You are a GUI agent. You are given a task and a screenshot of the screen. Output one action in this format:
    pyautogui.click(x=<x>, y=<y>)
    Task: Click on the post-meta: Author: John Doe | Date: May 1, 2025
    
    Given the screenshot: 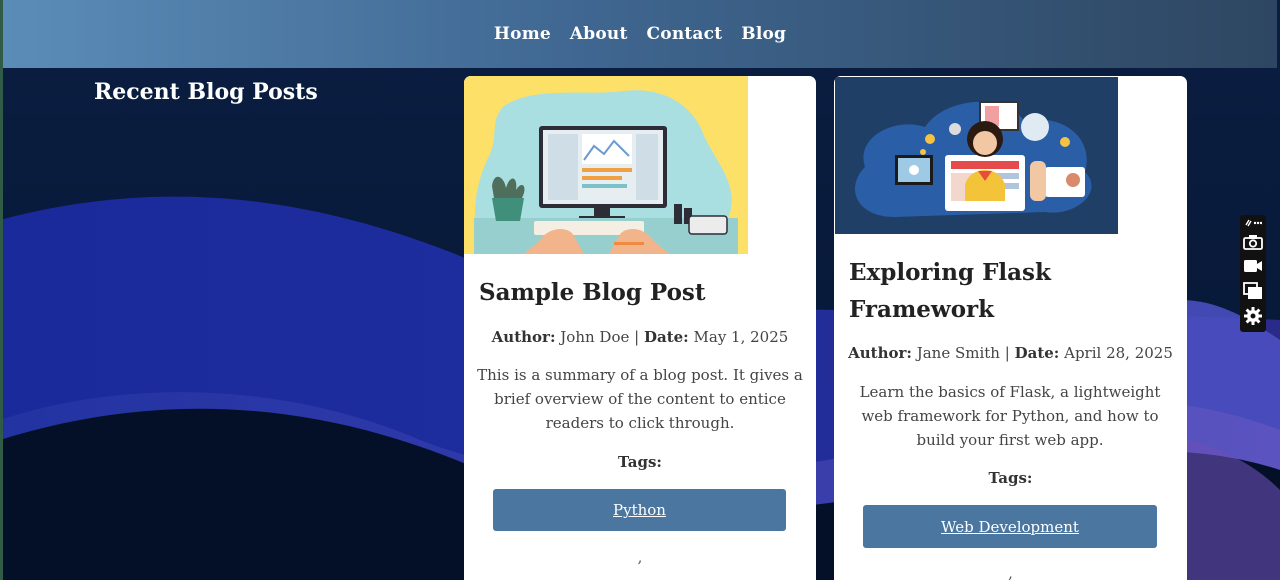 What is the action you would take?
    pyautogui.click(x=640, y=337)
    